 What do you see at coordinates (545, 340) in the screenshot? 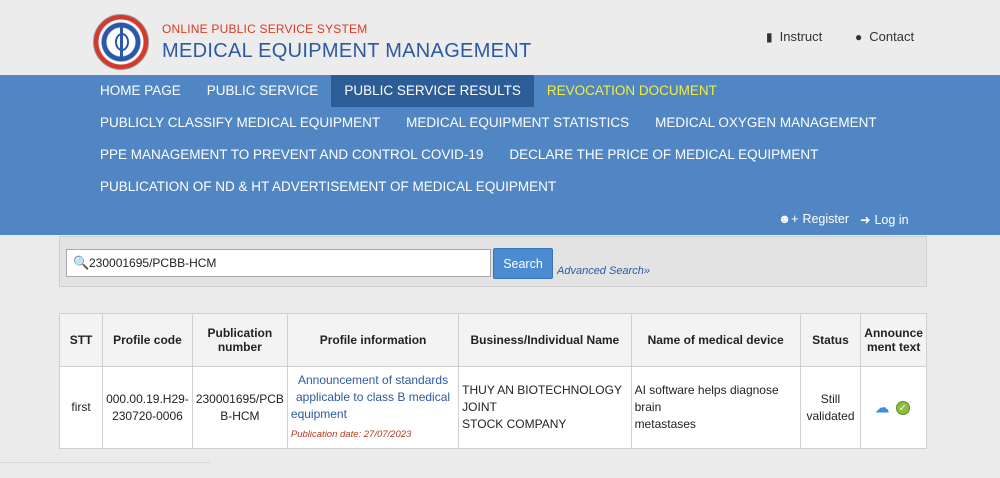
I see `header-business-name: Business/Individual Name` at bounding box center [545, 340].